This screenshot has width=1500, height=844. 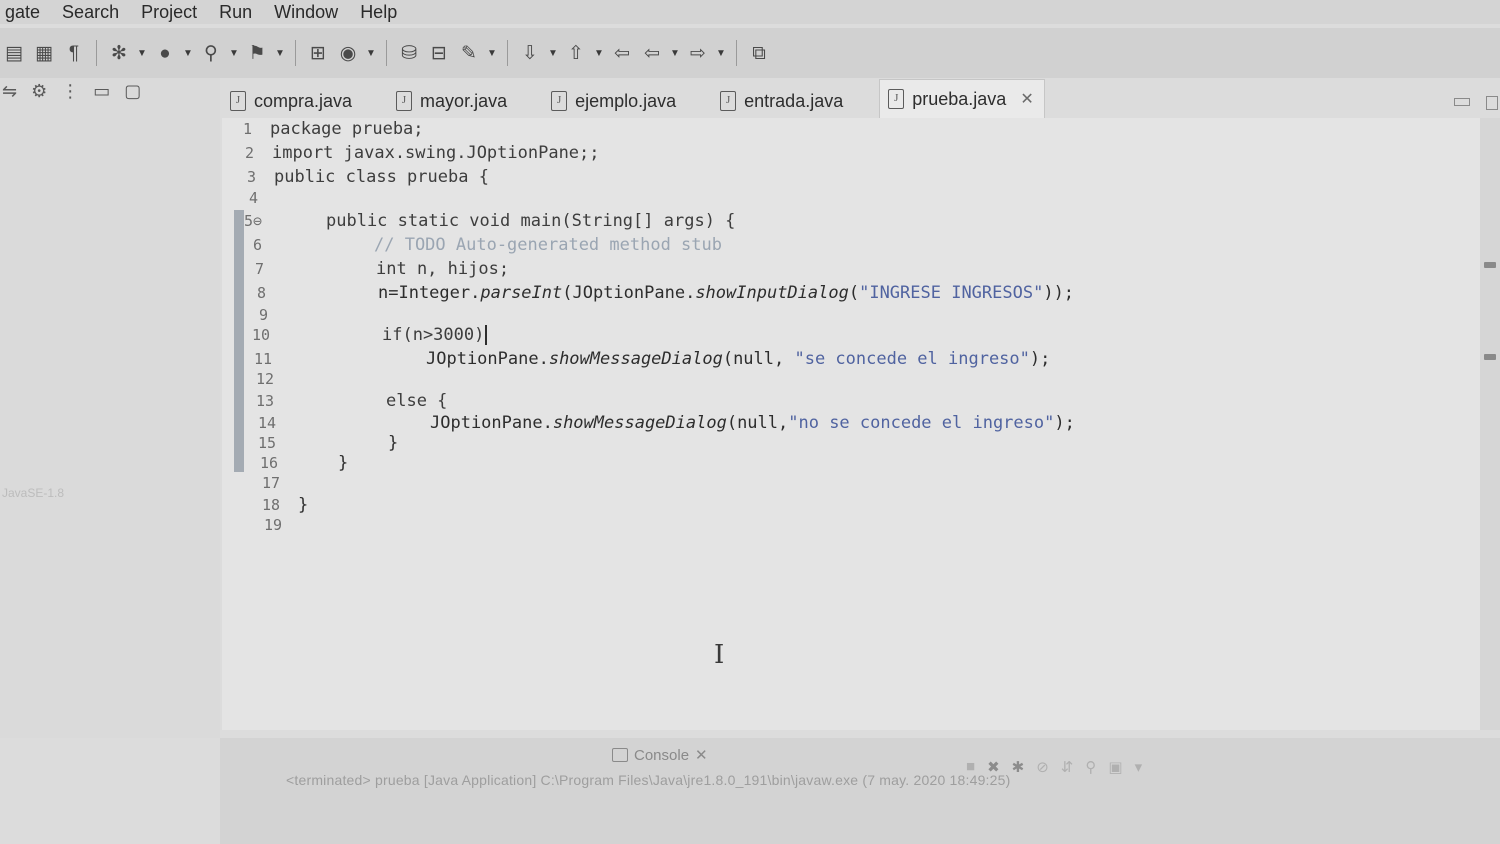 I want to click on back-dropdown-icon: ▼, so click(x=675, y=53).